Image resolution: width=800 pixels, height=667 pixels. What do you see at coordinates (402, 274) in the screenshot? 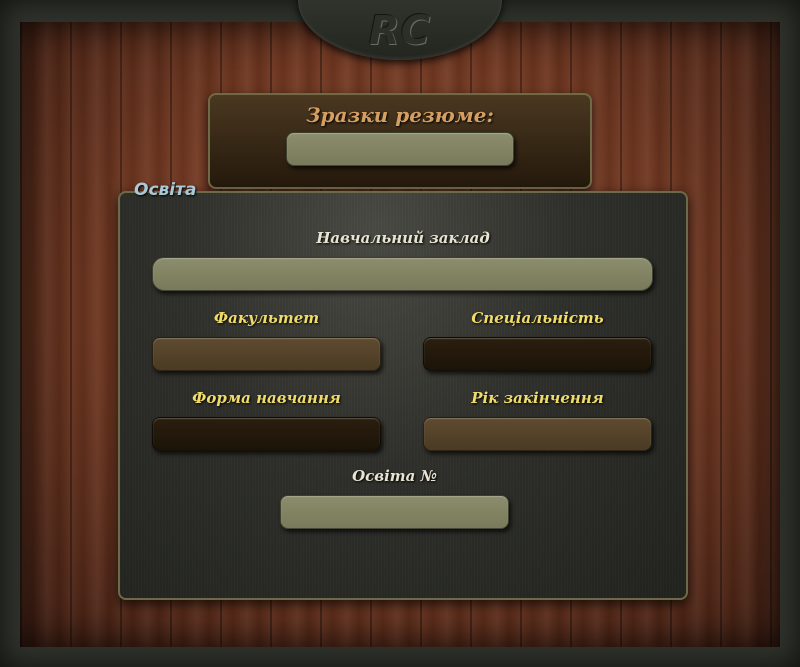
I see `institution-input` at bounding box center [402, 274].